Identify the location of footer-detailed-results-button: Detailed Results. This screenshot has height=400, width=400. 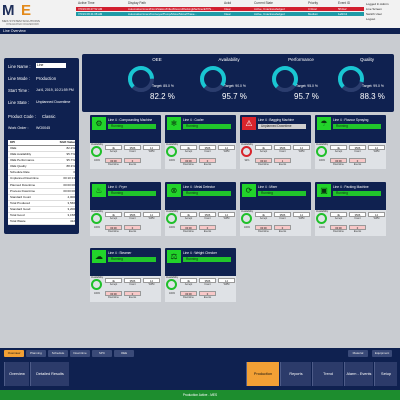
(49, 374).